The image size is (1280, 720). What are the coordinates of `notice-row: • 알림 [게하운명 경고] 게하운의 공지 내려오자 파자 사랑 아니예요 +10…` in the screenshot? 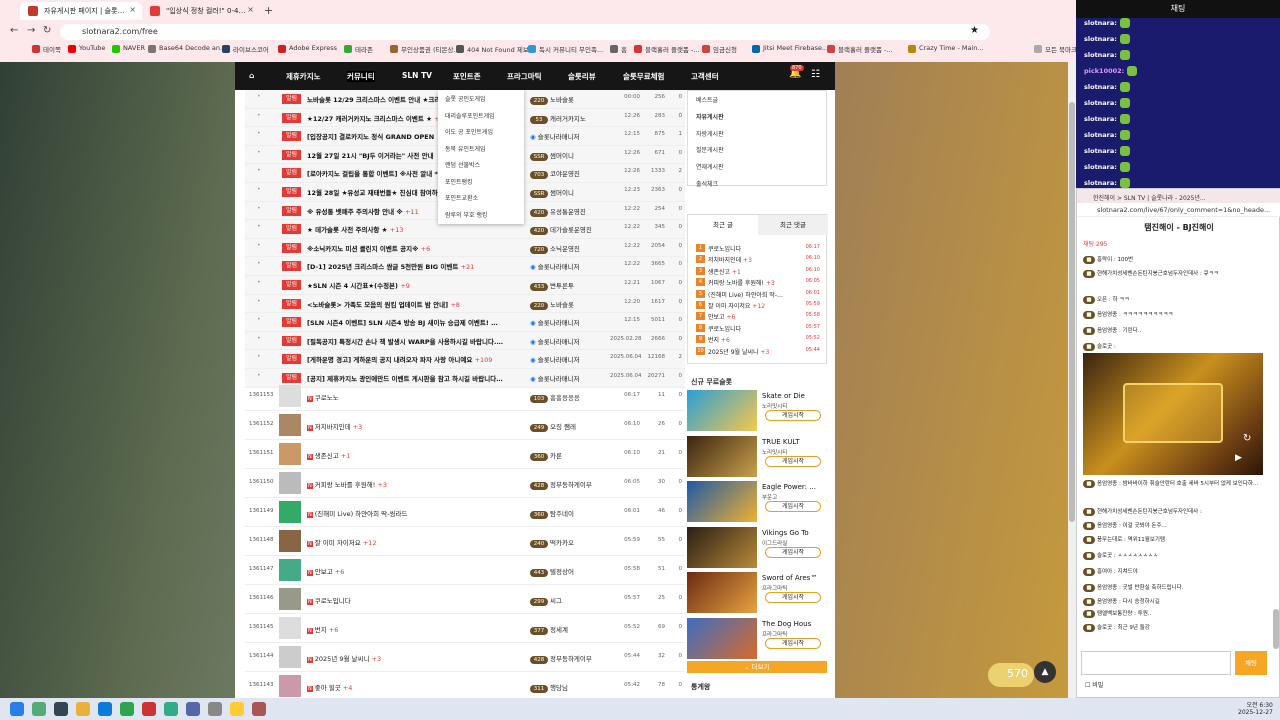 It's located at (465, 359).